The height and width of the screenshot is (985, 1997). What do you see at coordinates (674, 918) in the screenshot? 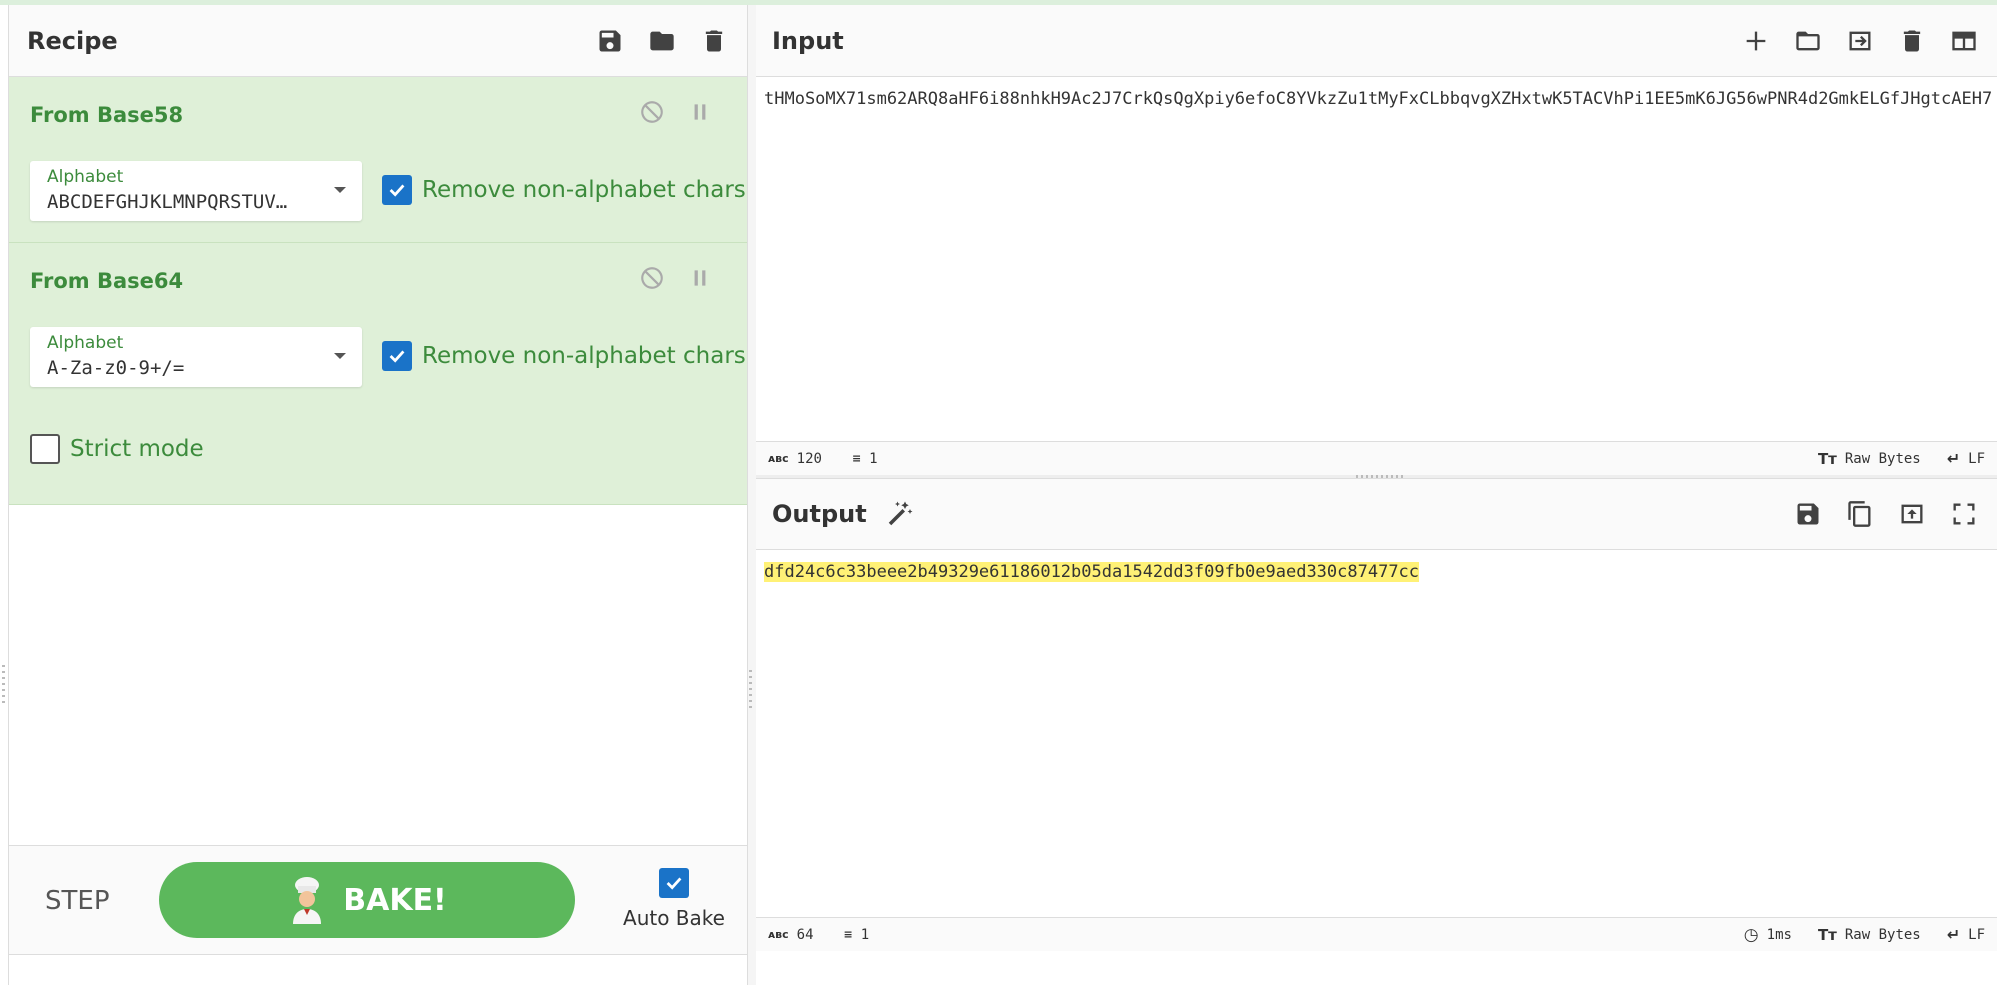
I see `auto-bake-label: Auto Bake` at bounding box center [674, 918].